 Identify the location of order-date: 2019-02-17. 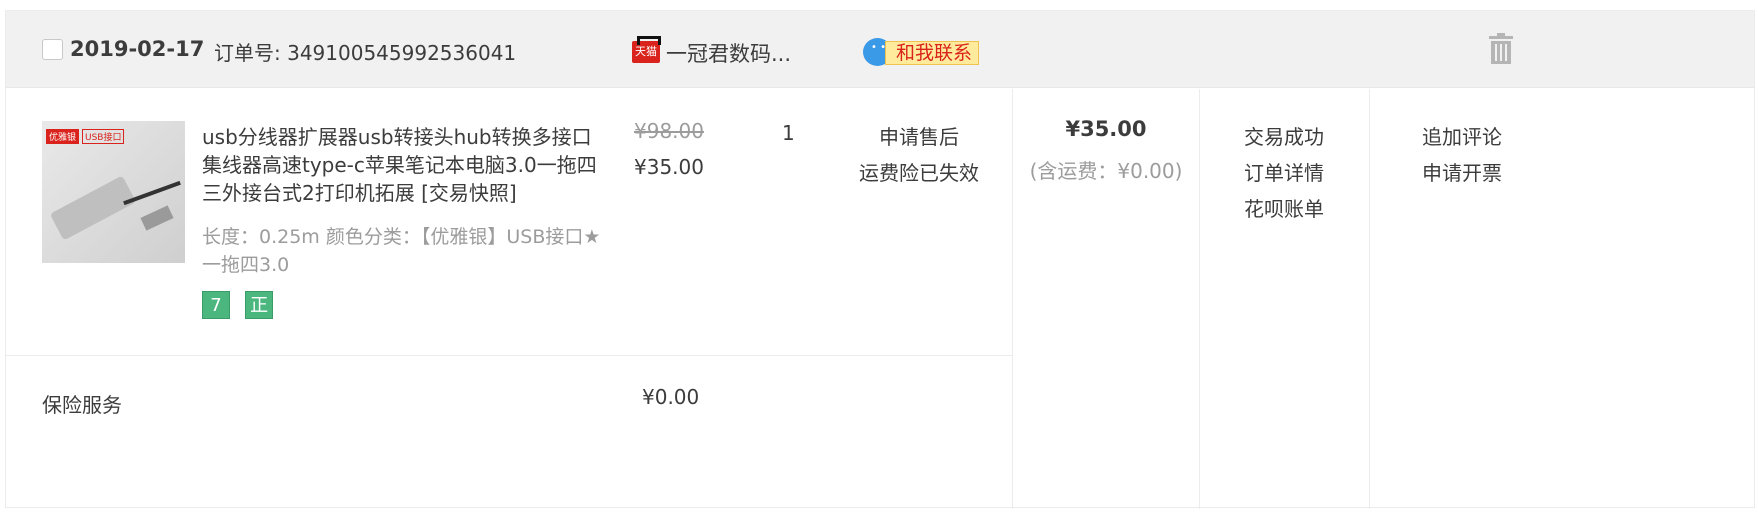
(137, 49).